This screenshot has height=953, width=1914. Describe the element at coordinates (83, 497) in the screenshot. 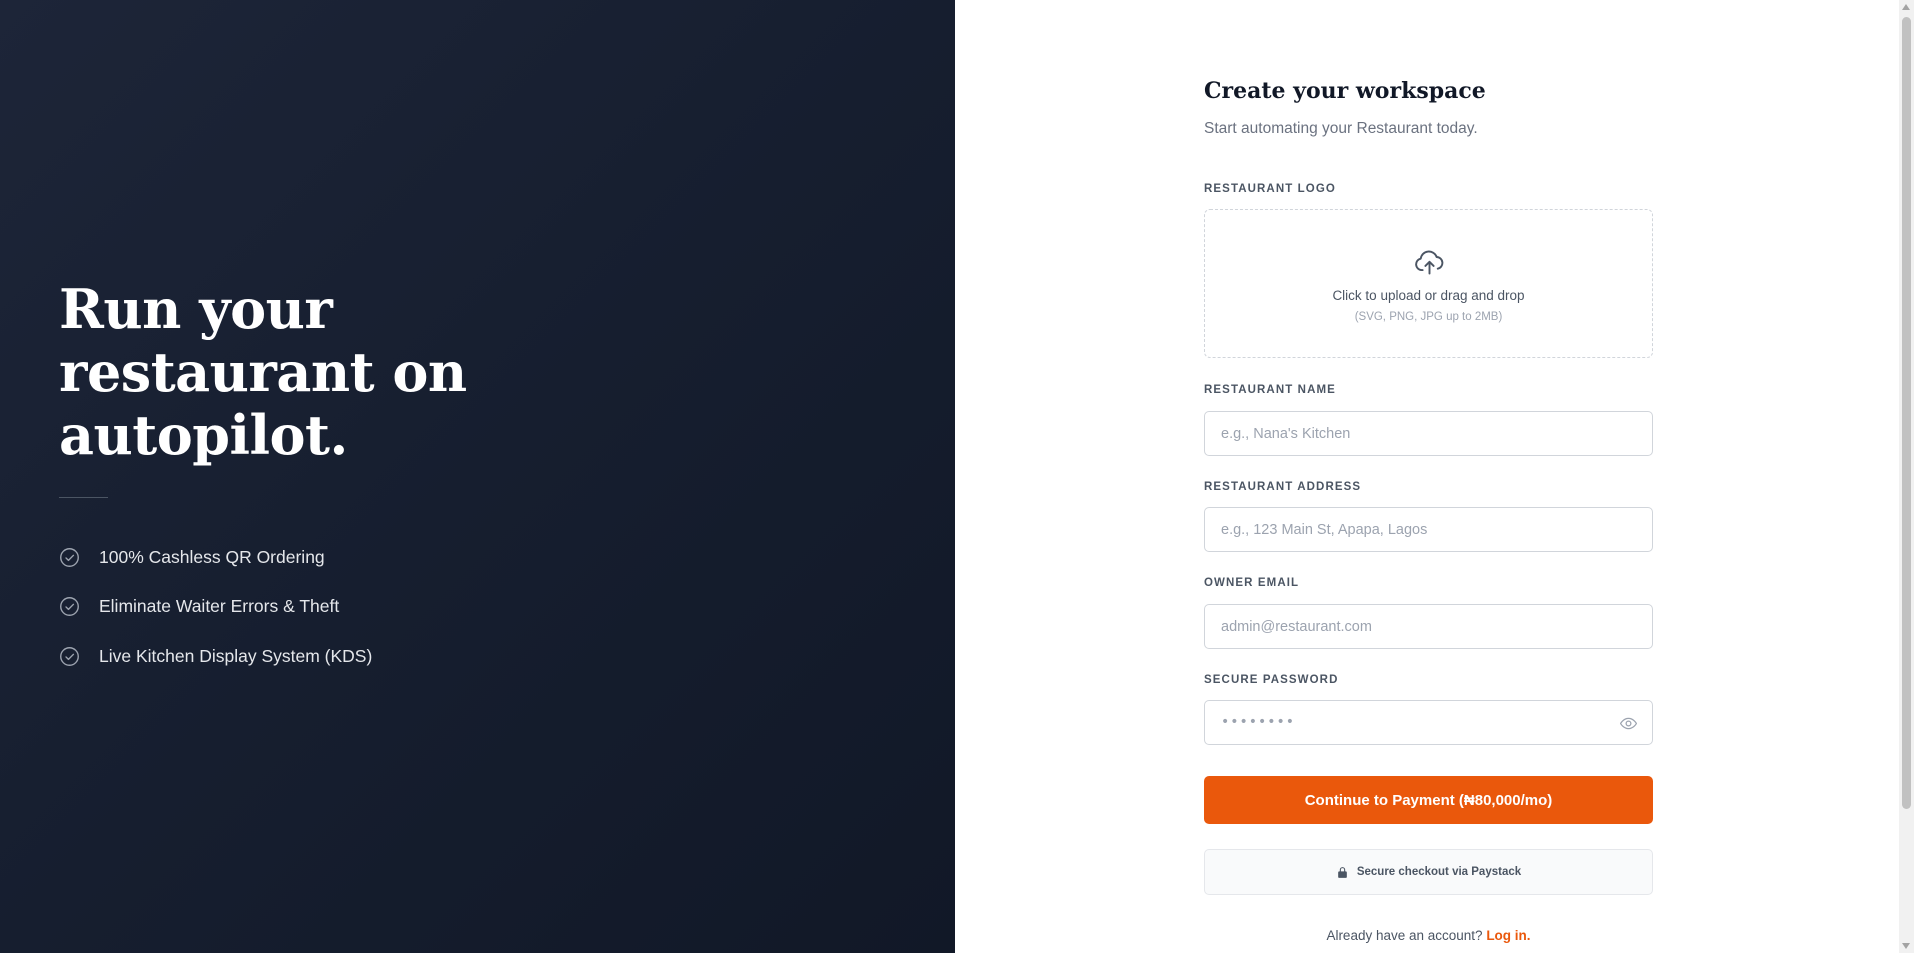

I see `hero-divider` at that location.